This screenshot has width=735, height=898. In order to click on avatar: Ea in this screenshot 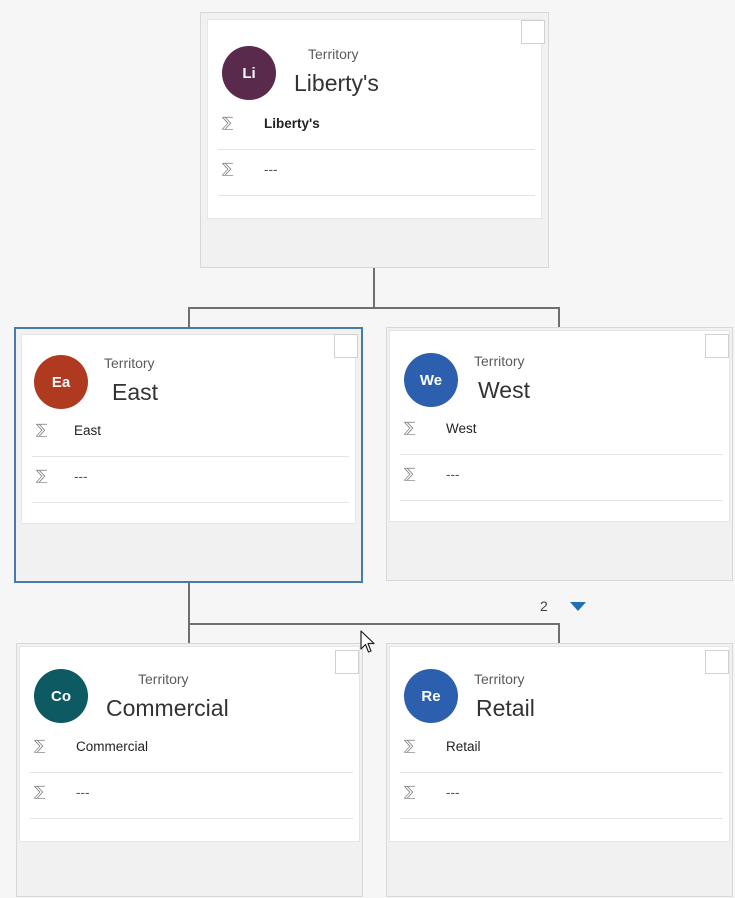, I will do `click(61, 382)`.